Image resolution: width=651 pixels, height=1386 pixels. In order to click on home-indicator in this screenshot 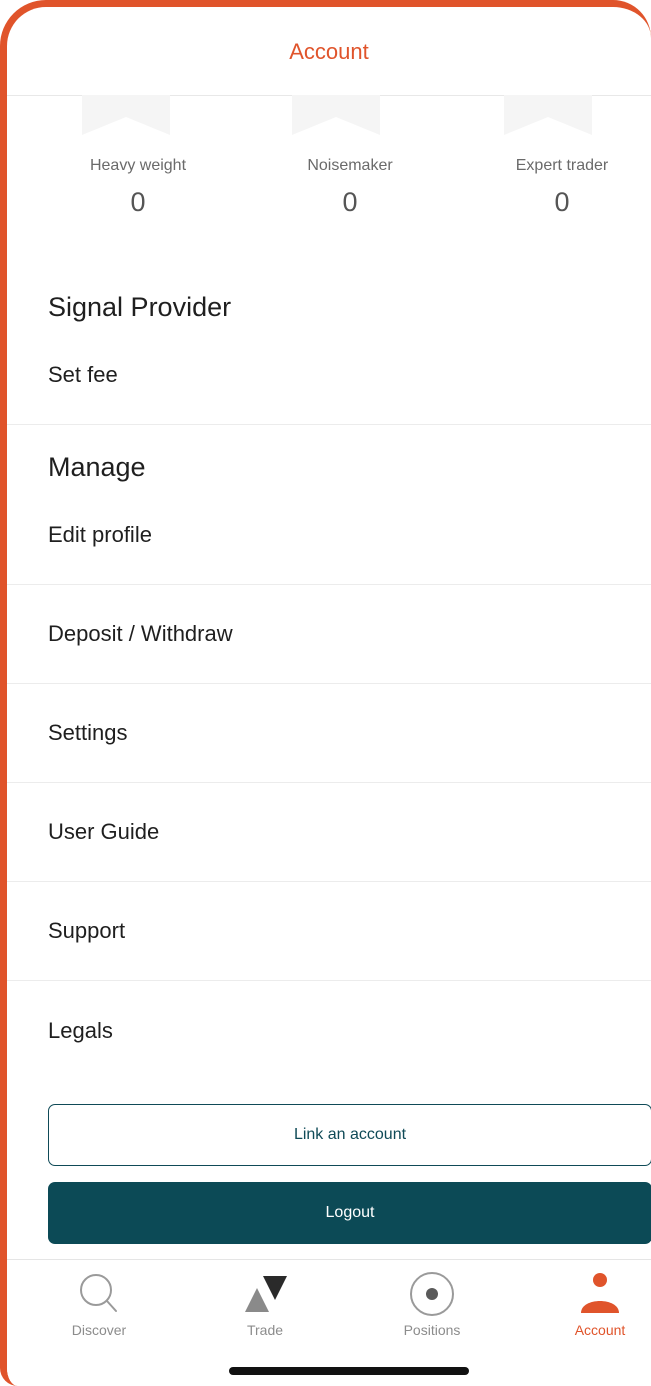, I will do `click(349, 1371)`.